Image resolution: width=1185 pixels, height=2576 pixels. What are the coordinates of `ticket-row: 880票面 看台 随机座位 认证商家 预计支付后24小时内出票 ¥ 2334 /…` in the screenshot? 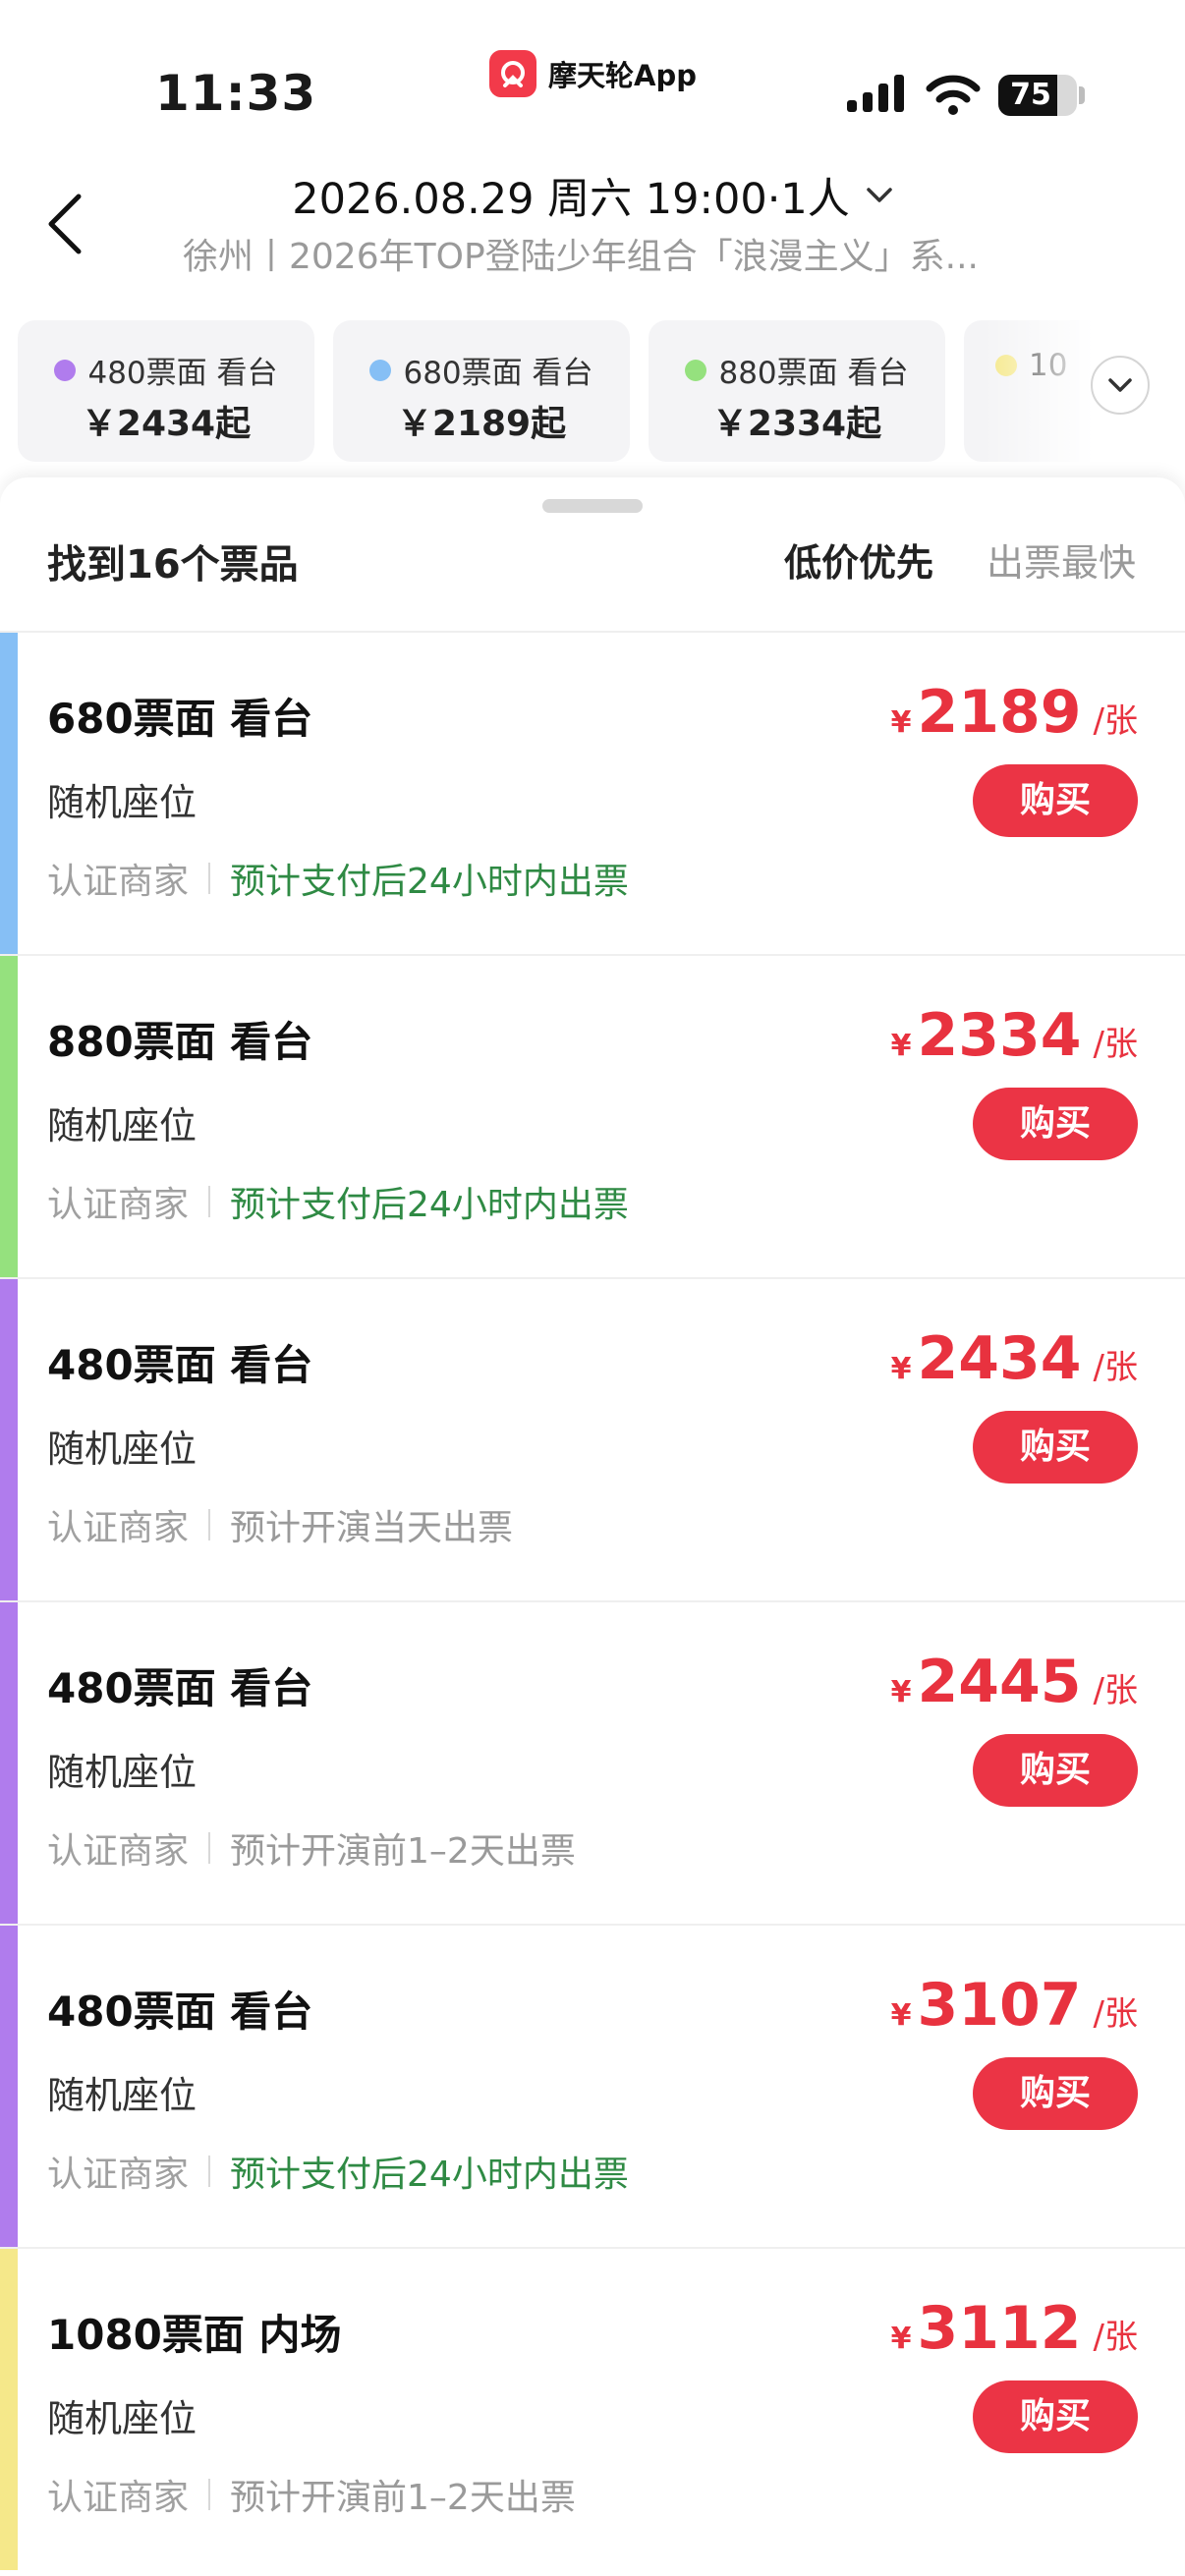 It's located at (592, 1115).